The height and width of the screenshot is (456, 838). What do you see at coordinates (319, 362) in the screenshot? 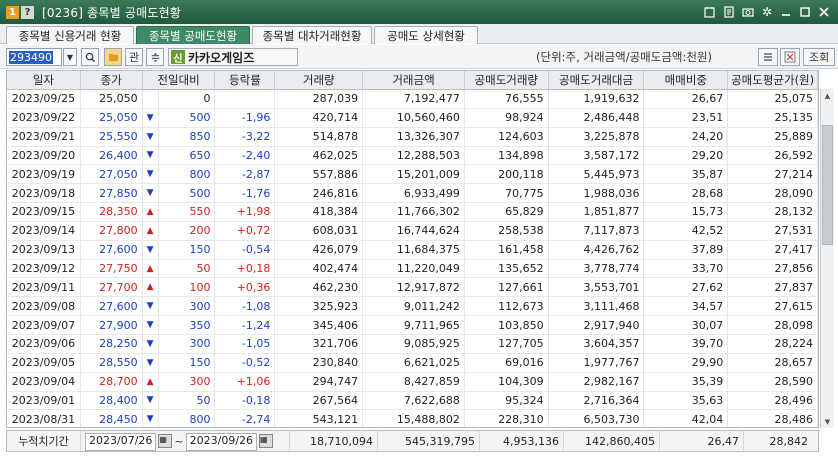
I see `cell-volume: 230,840` at bounding box center [319, 362].